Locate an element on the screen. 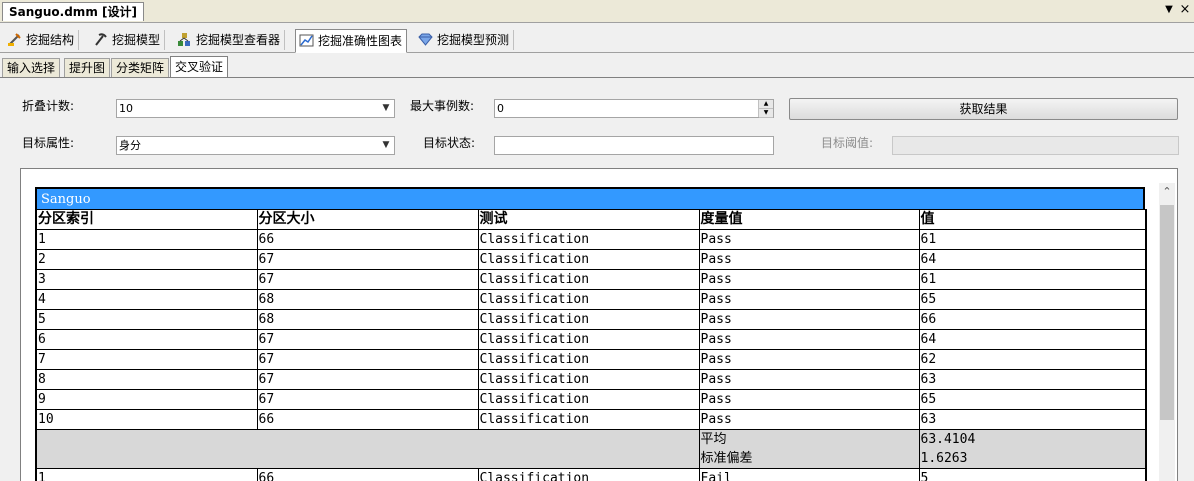 This screenshot has height=481, width=1194. column-header-test: 测试 is located at coordinates (588, 219).